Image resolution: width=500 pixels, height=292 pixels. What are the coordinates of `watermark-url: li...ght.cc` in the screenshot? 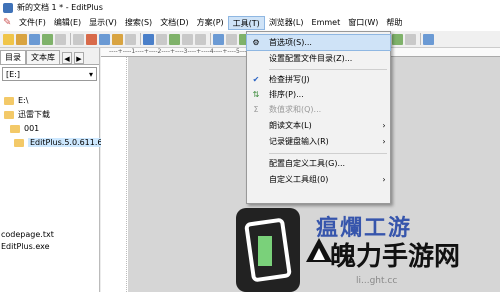 It's located at (377, 281).